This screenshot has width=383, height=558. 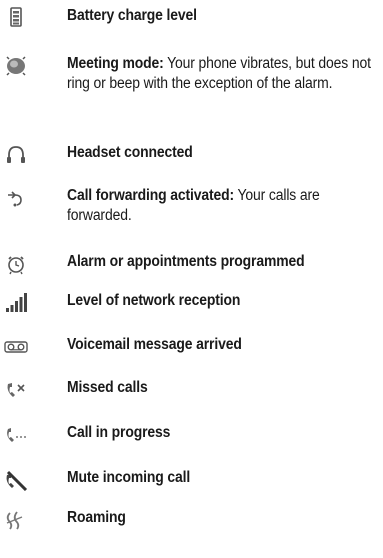 I want to click on call-in-progress-icon, so click(x=16, y=435).